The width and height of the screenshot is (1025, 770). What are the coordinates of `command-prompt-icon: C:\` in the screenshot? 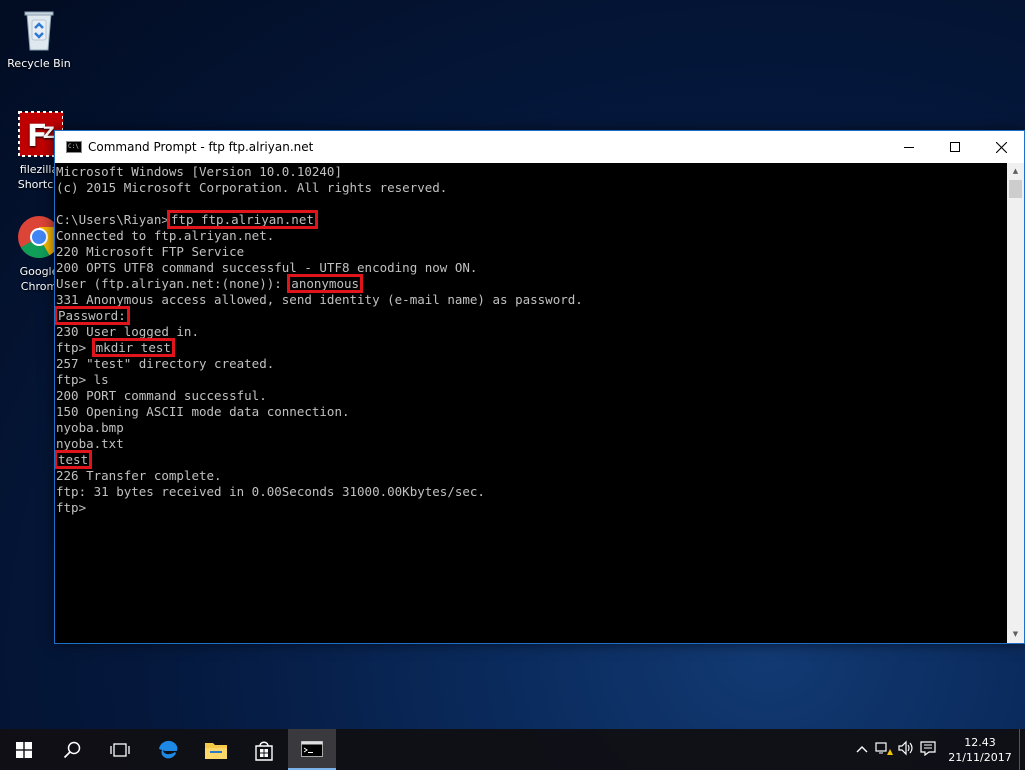 It's located at (74, 147).